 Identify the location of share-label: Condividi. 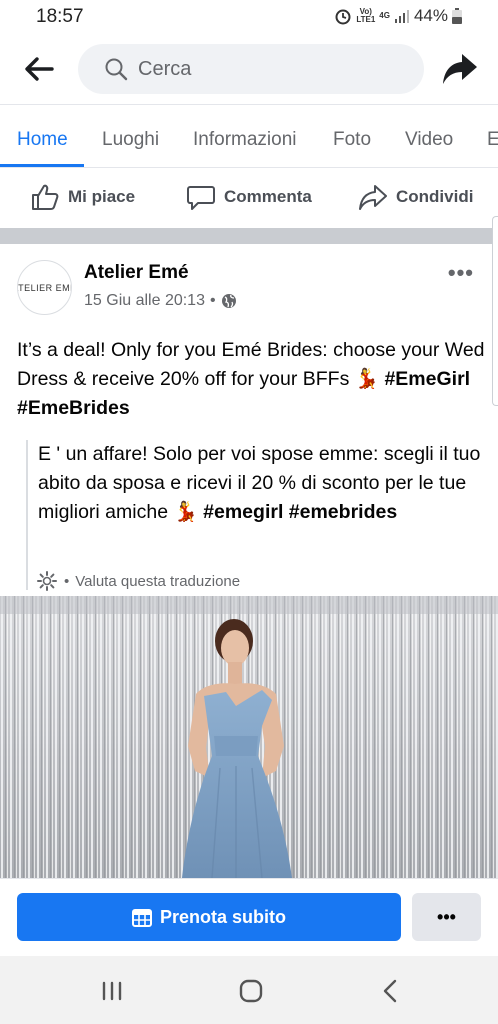
(435, 196).